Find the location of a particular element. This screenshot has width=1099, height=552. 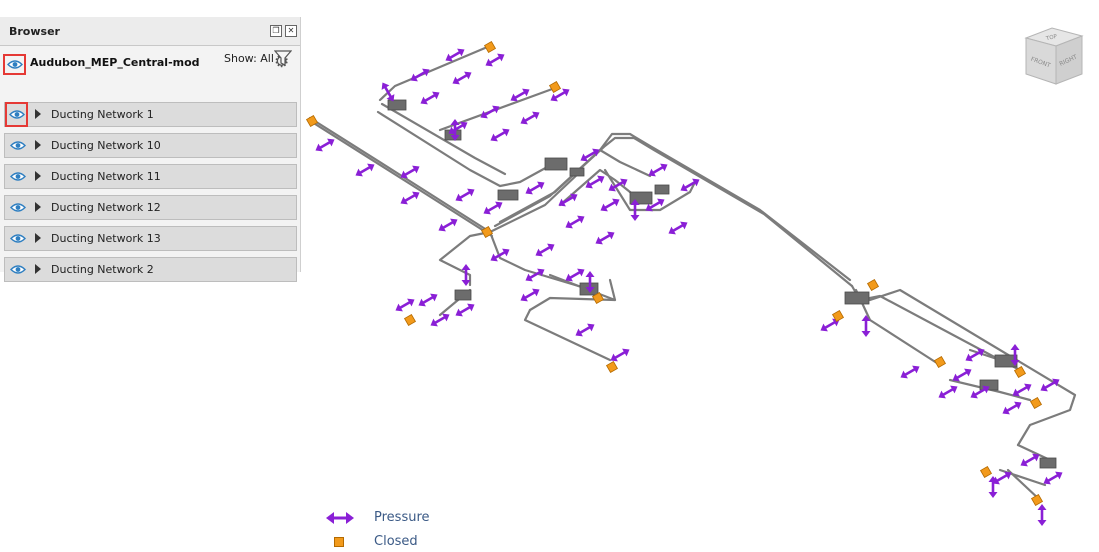

network-row: Ducting Network 11 is located at coordinates (150, 176).